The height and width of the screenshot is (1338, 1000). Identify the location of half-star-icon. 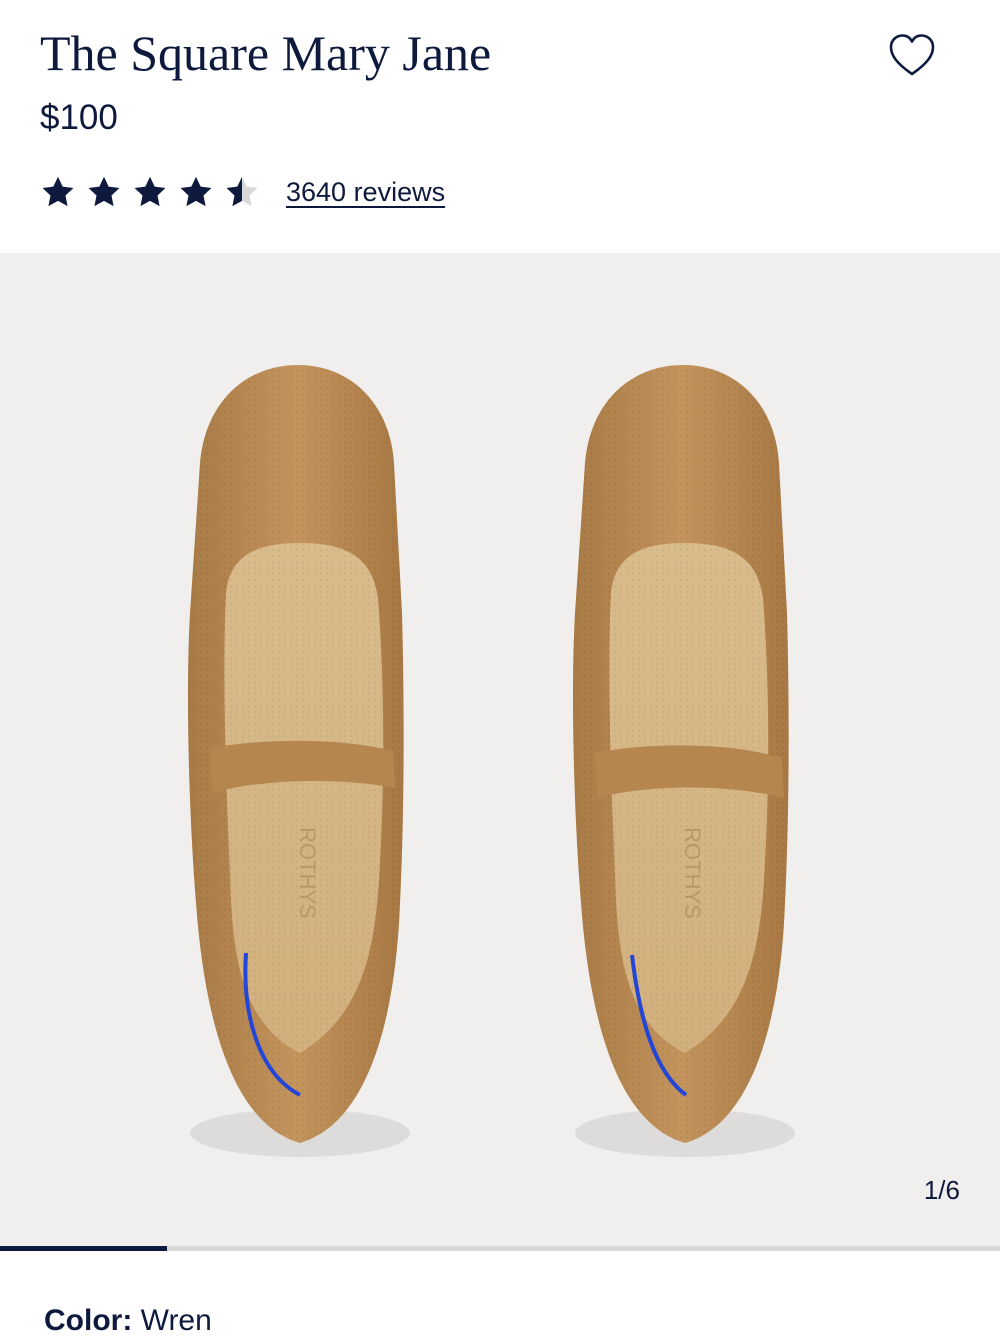
(242, 191).